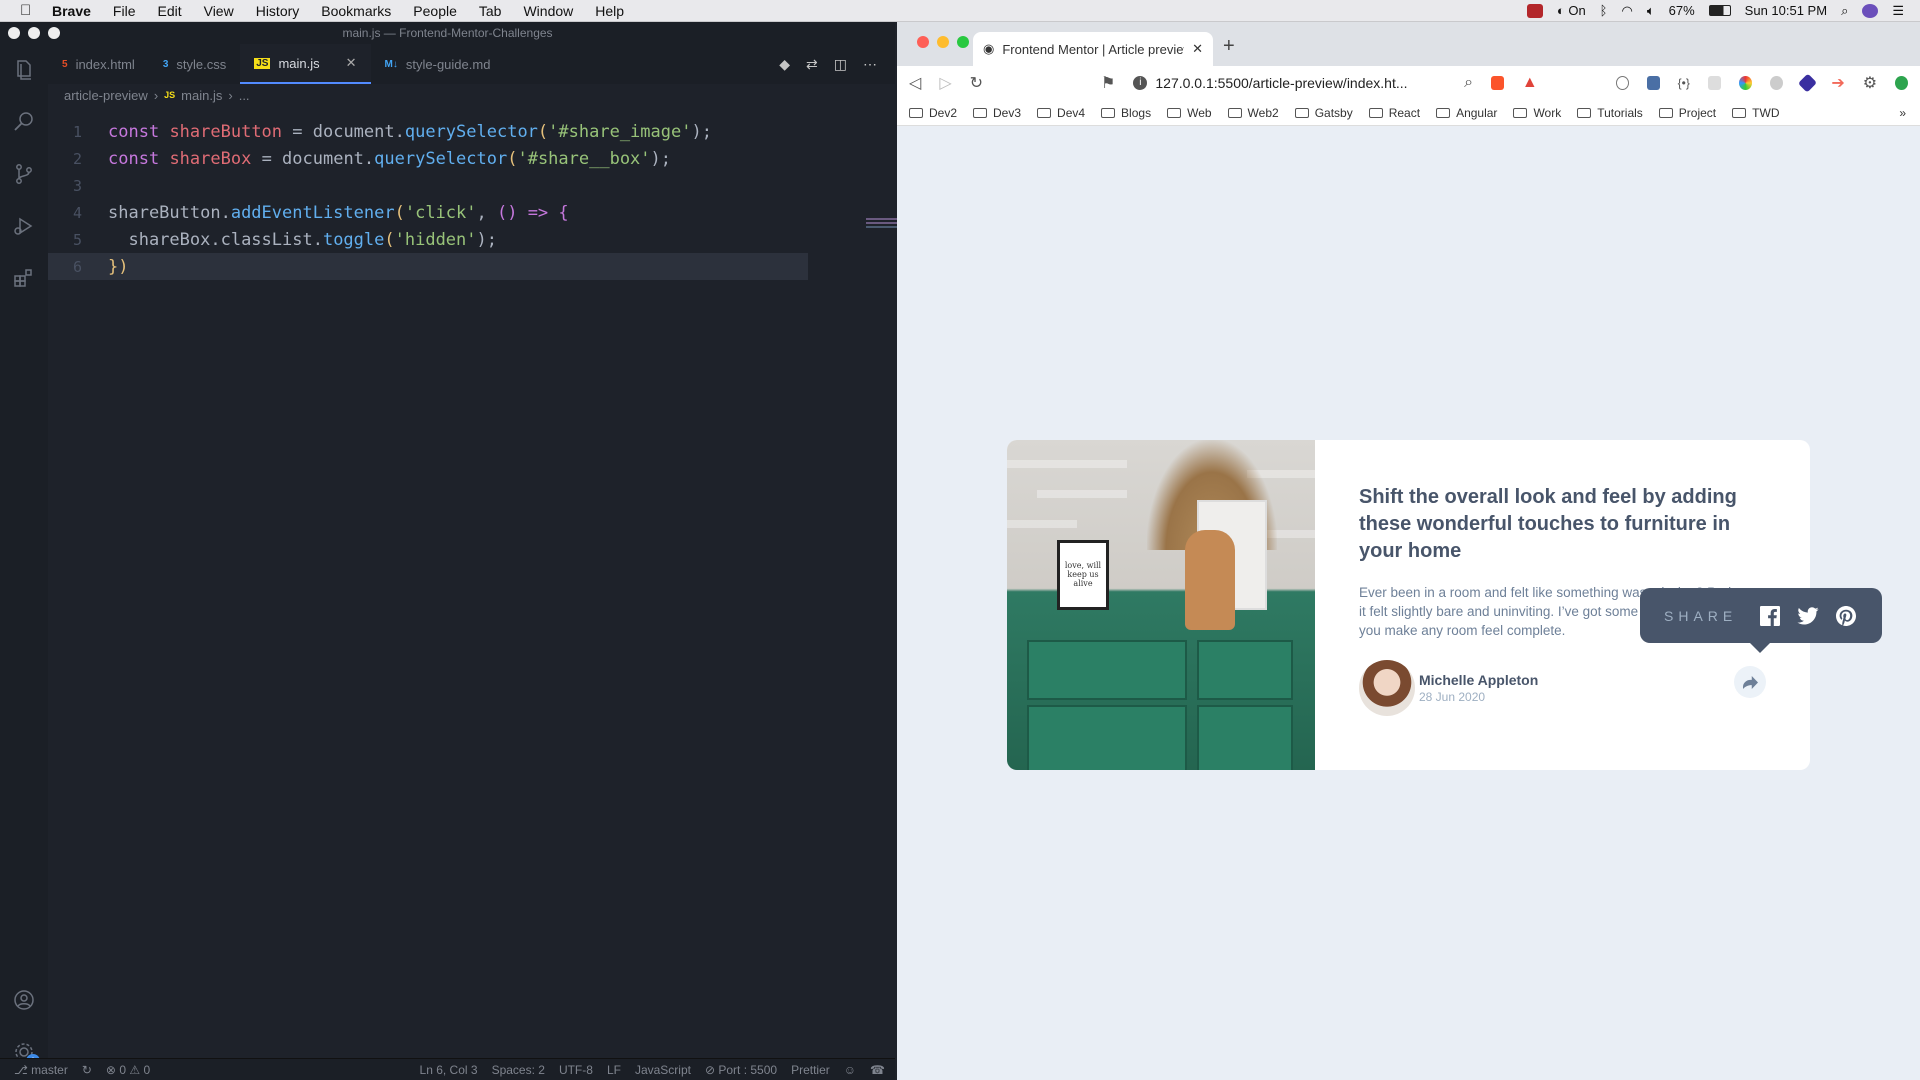  I want to click on minimize-window-button, so click(943, 42).